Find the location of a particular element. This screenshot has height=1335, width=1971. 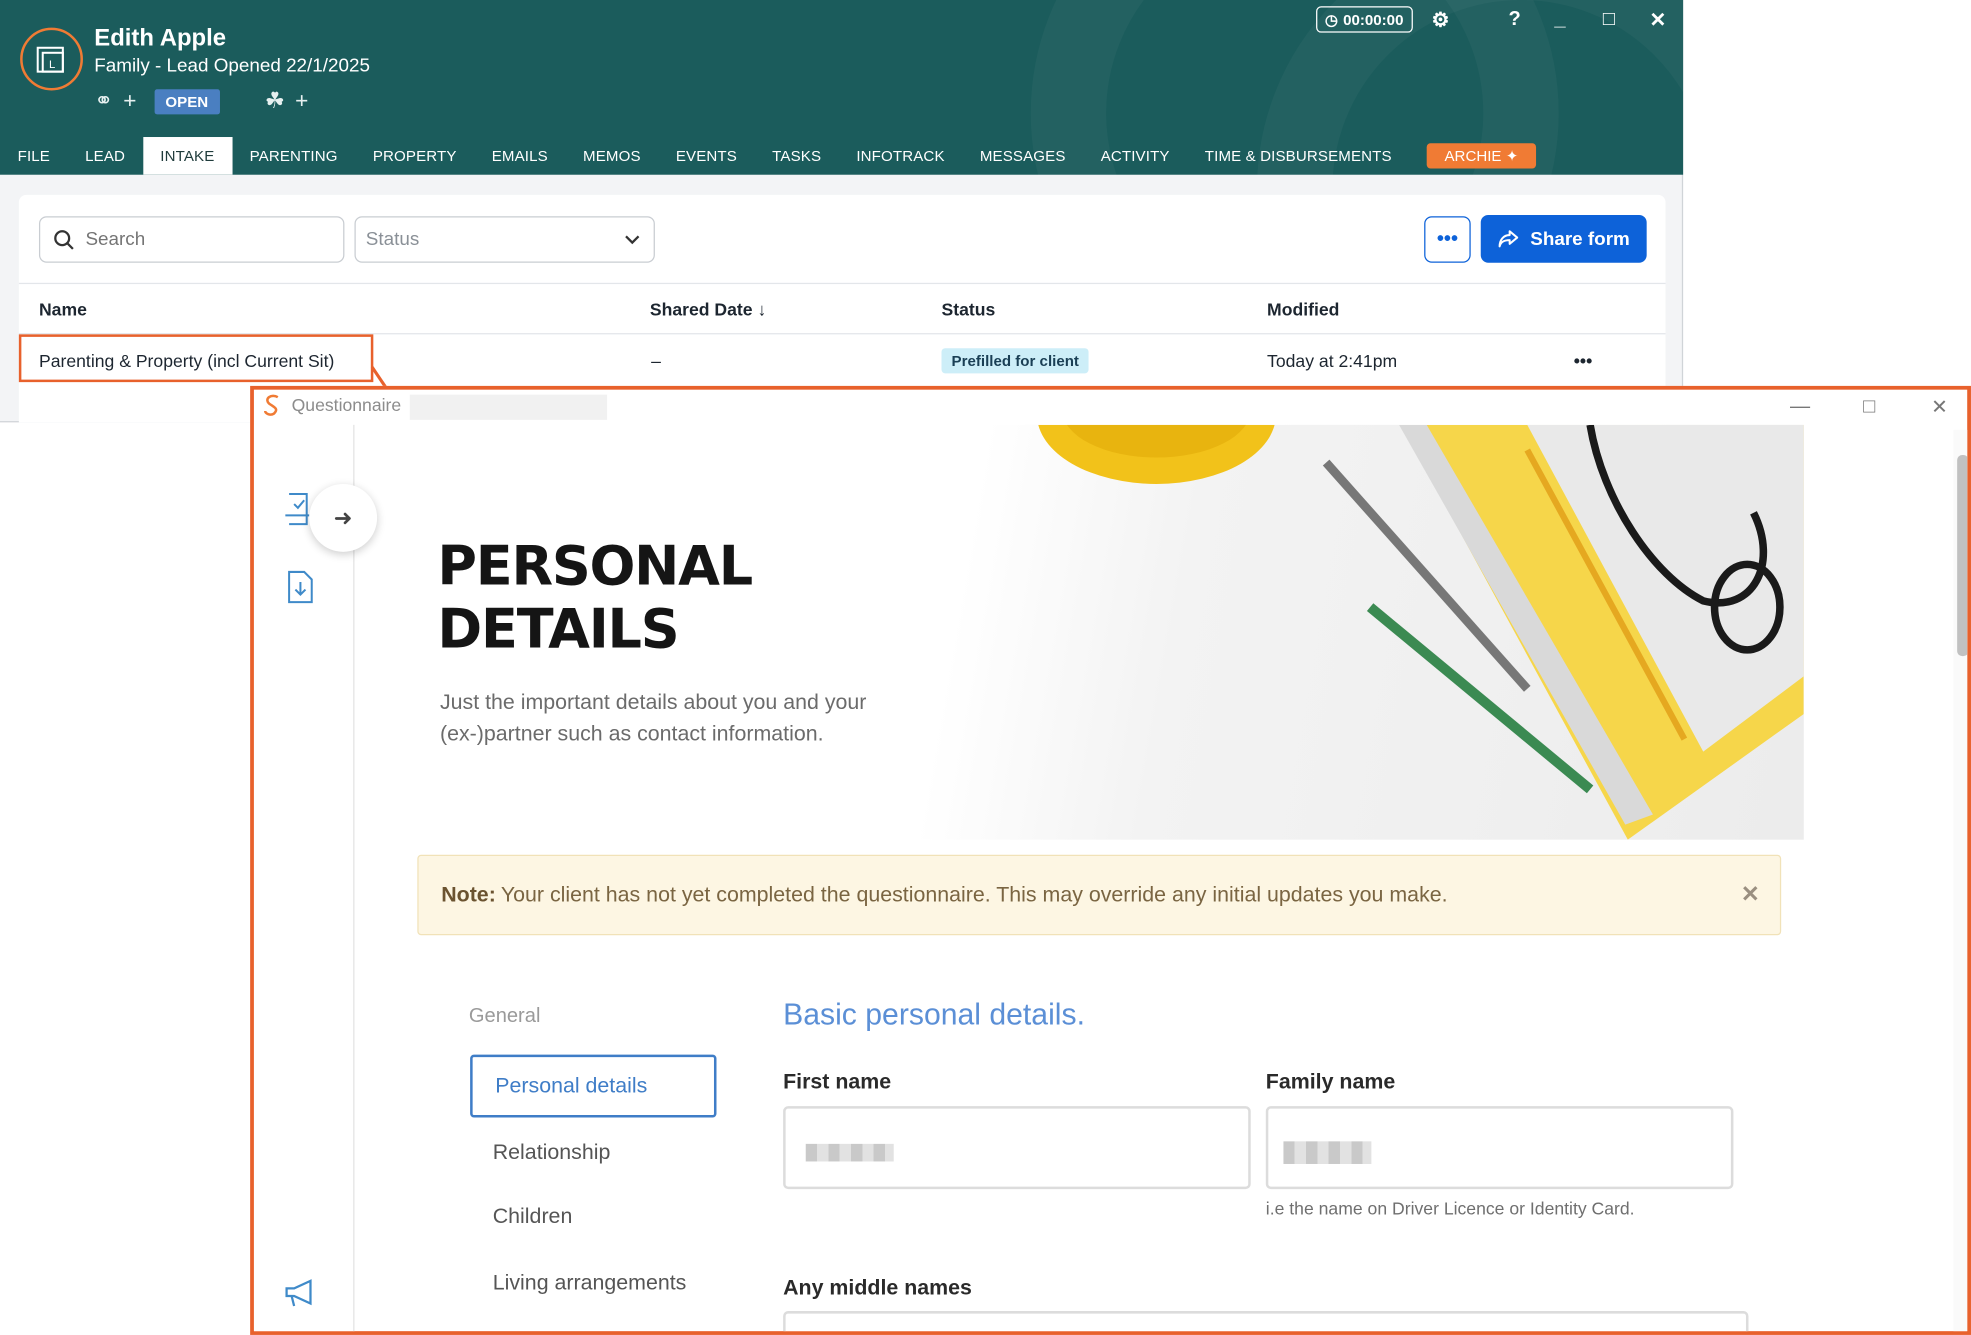

svg-text: L is located at coordinates (52, 65).